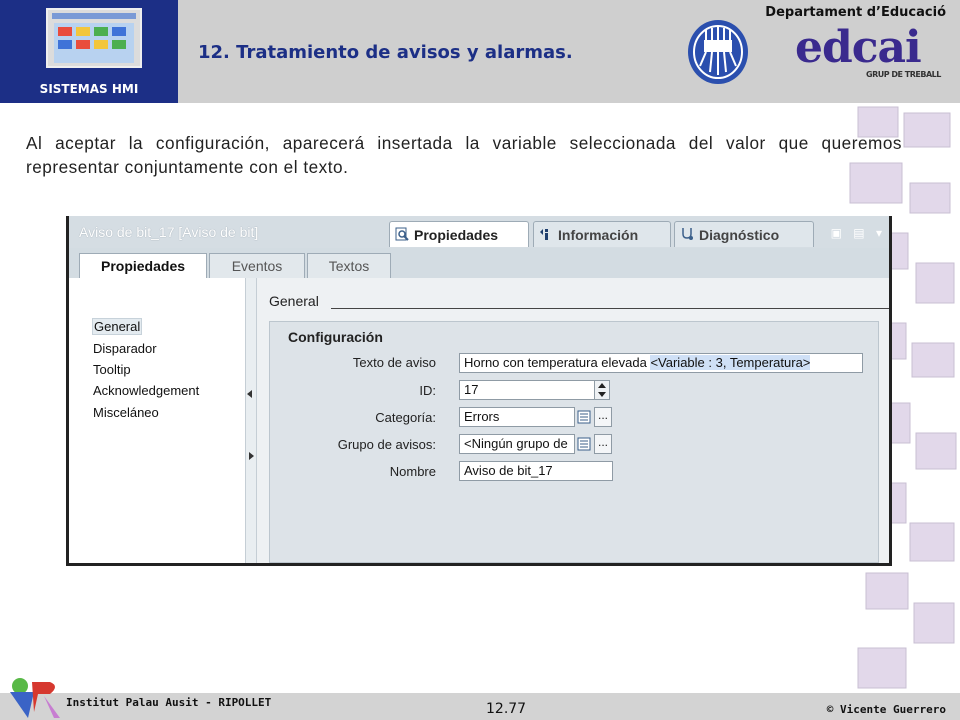 This screenshot has width=960, height=720. What do you see at coordinates (479, 263) in the screenshot?
I see `subtab-strip: Propiedades Eventos Textos` at bounding box center [479, 263].